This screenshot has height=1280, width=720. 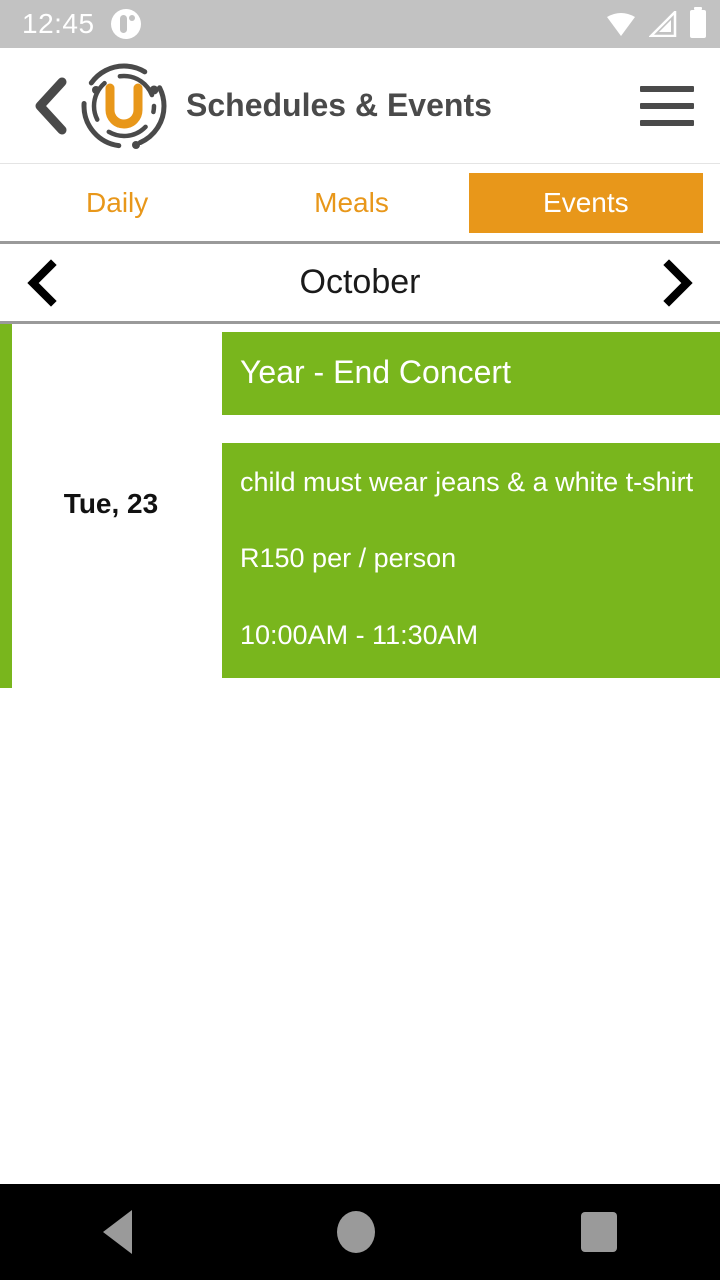 I want to click on event-accent-stripe, so click(x=6, y=506).